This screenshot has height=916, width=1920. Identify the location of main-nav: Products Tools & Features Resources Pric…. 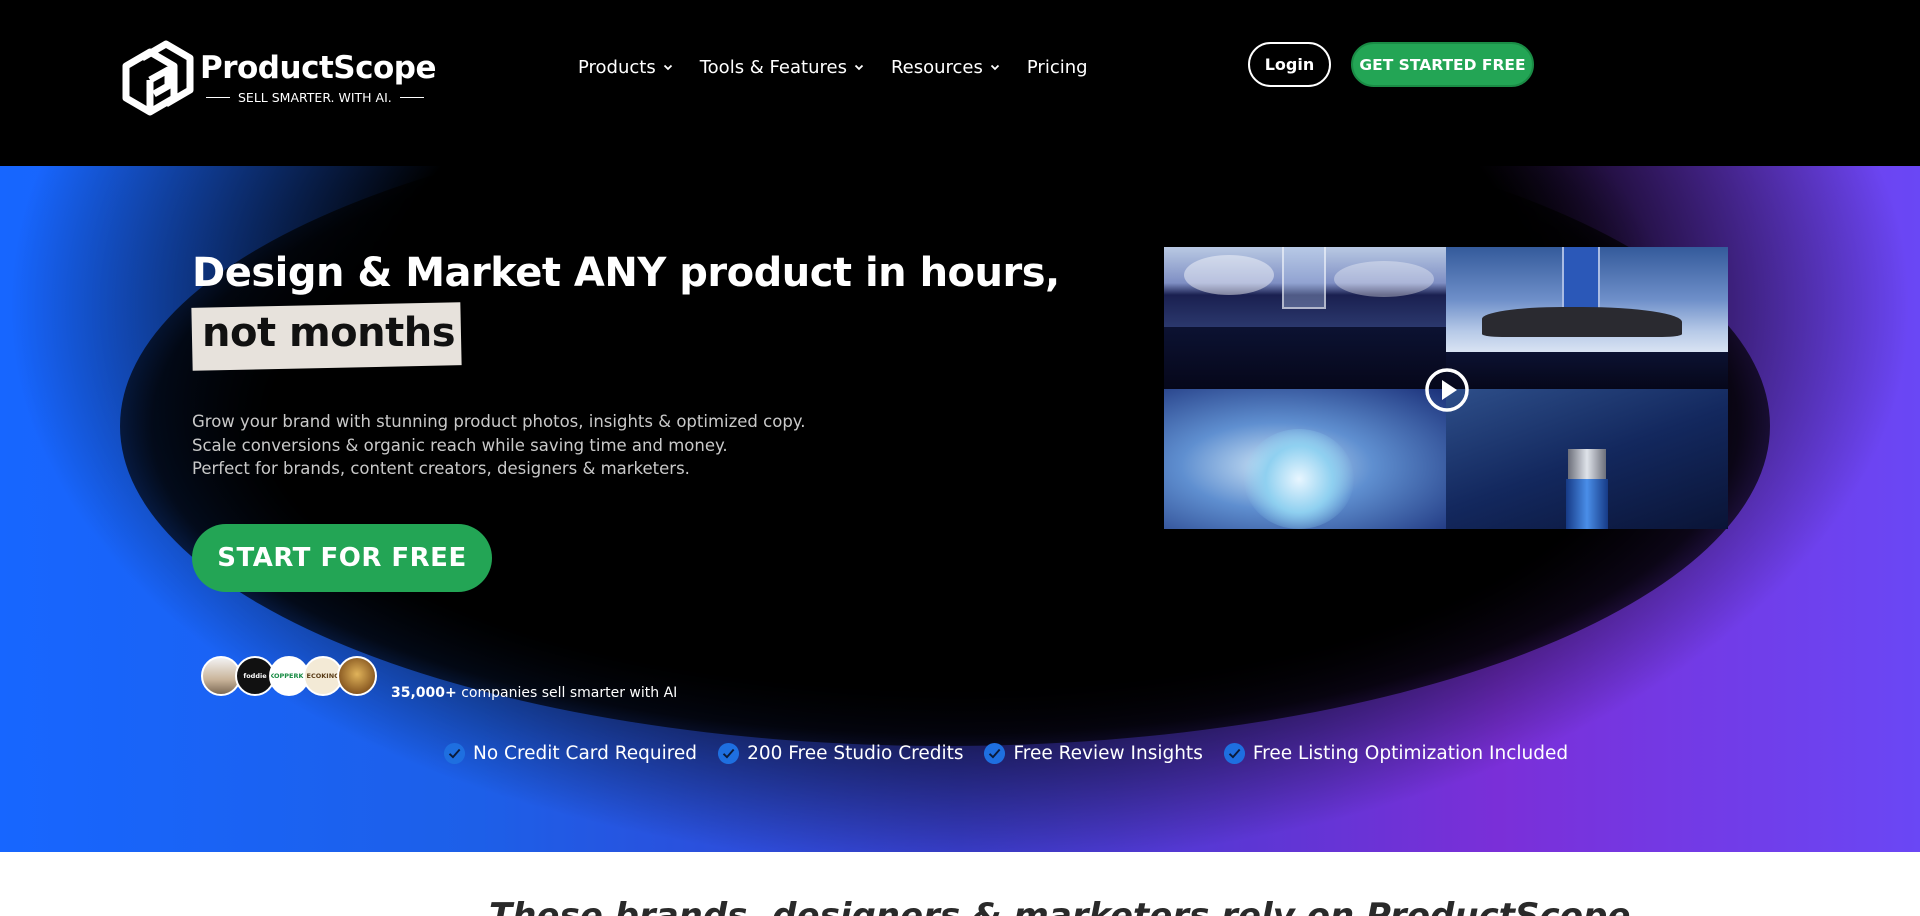
(833, 67).